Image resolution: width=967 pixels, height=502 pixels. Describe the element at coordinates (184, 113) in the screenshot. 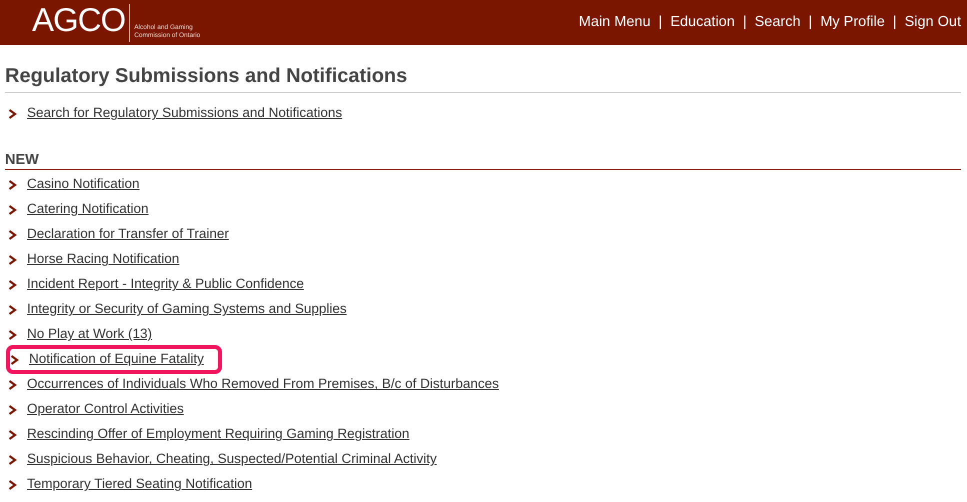

I see `list-link: Search for Regulatory Submissions and Notifications` at that location.